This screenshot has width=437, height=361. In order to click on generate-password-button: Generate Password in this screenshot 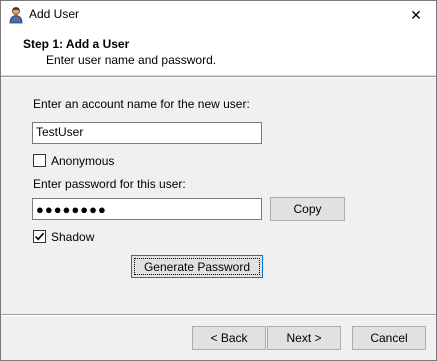, I will do `click(197, 266)`.